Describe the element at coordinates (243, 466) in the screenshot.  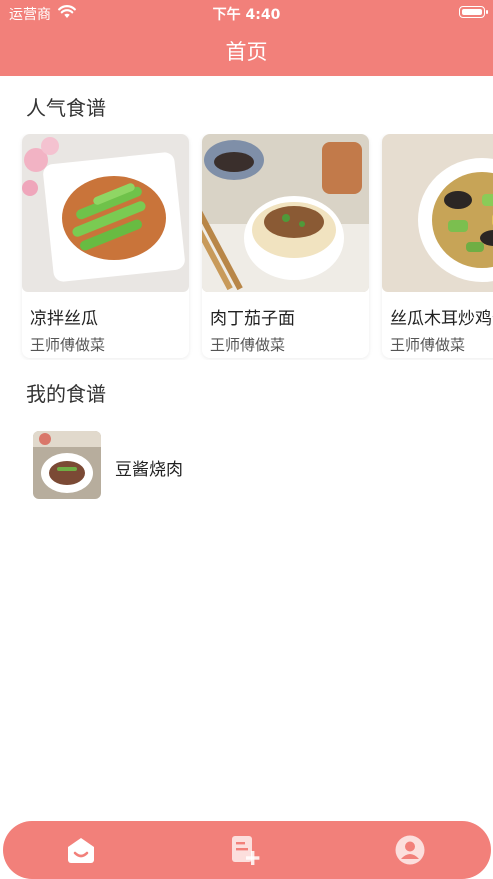
I see `my-recipe-item: 豆酱烧肉` at that location.